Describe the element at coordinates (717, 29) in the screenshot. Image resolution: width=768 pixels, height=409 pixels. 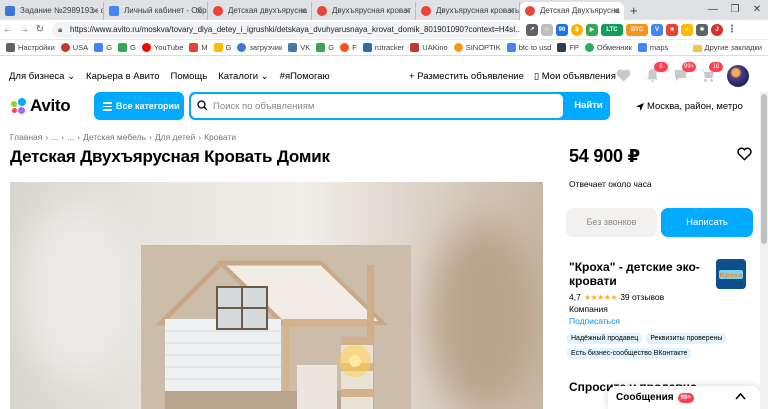
I see `profile-icon: J` at that location.